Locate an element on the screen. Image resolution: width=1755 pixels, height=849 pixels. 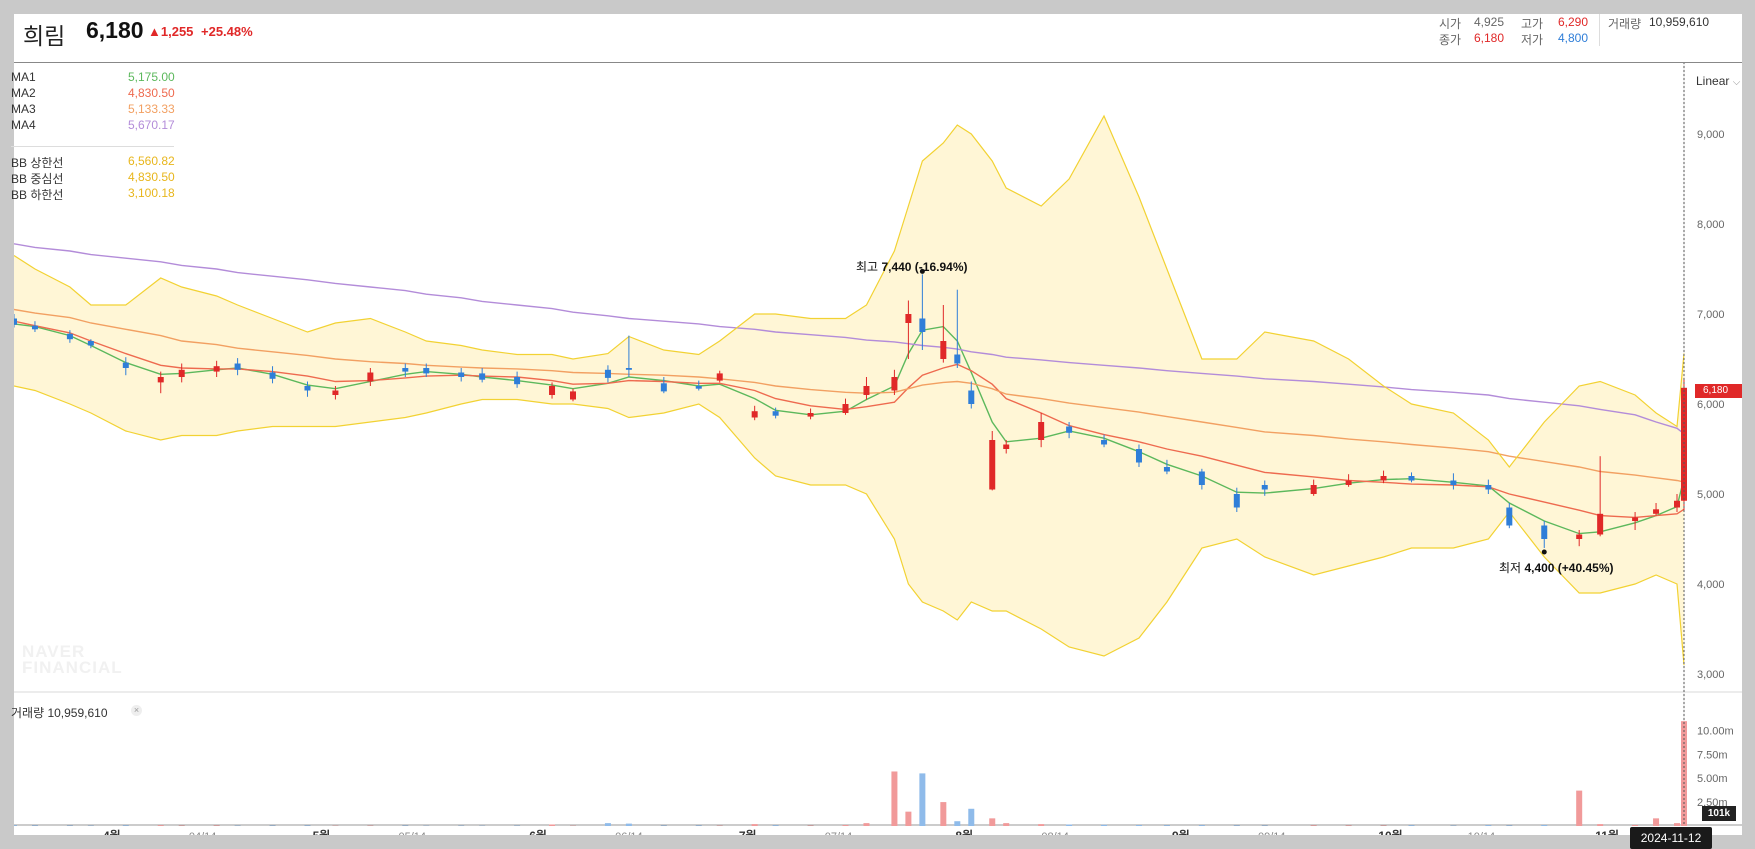
legend-ma3: MA3 5,133.33 is located at coordinates (99, 110).